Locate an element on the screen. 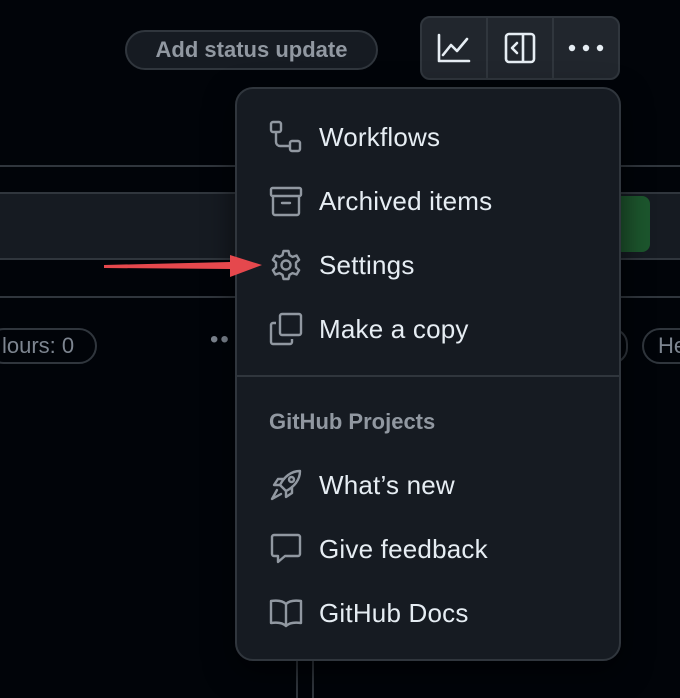  menu-item-label: Workflows is located at coordinates (380, 136).